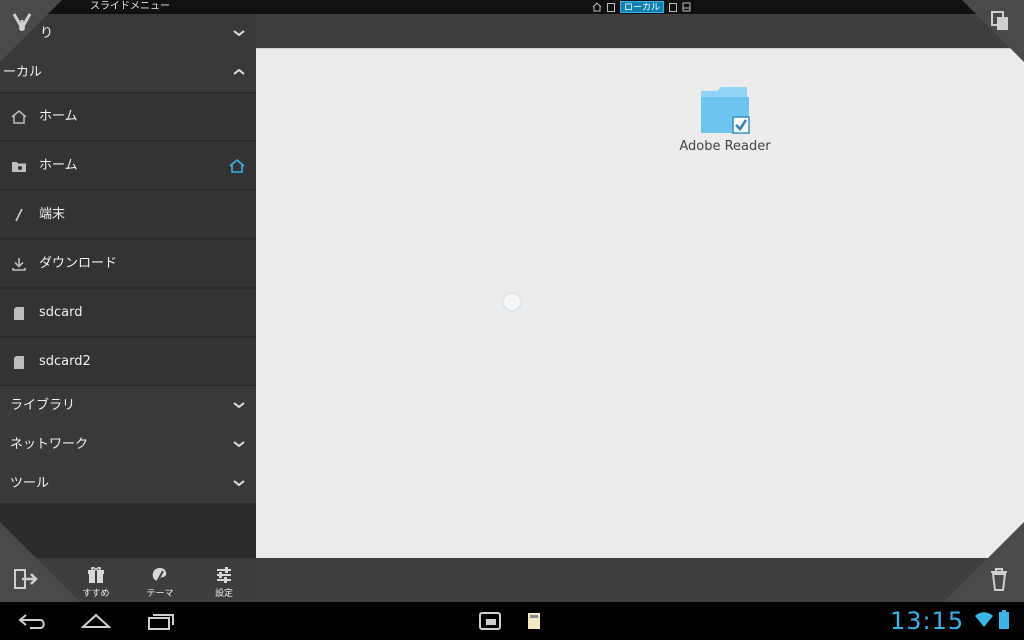 The width and height of the screenshot is (1024, 640). I want to click on sidebar-item-label: ダウンロード, so click(78, 263).